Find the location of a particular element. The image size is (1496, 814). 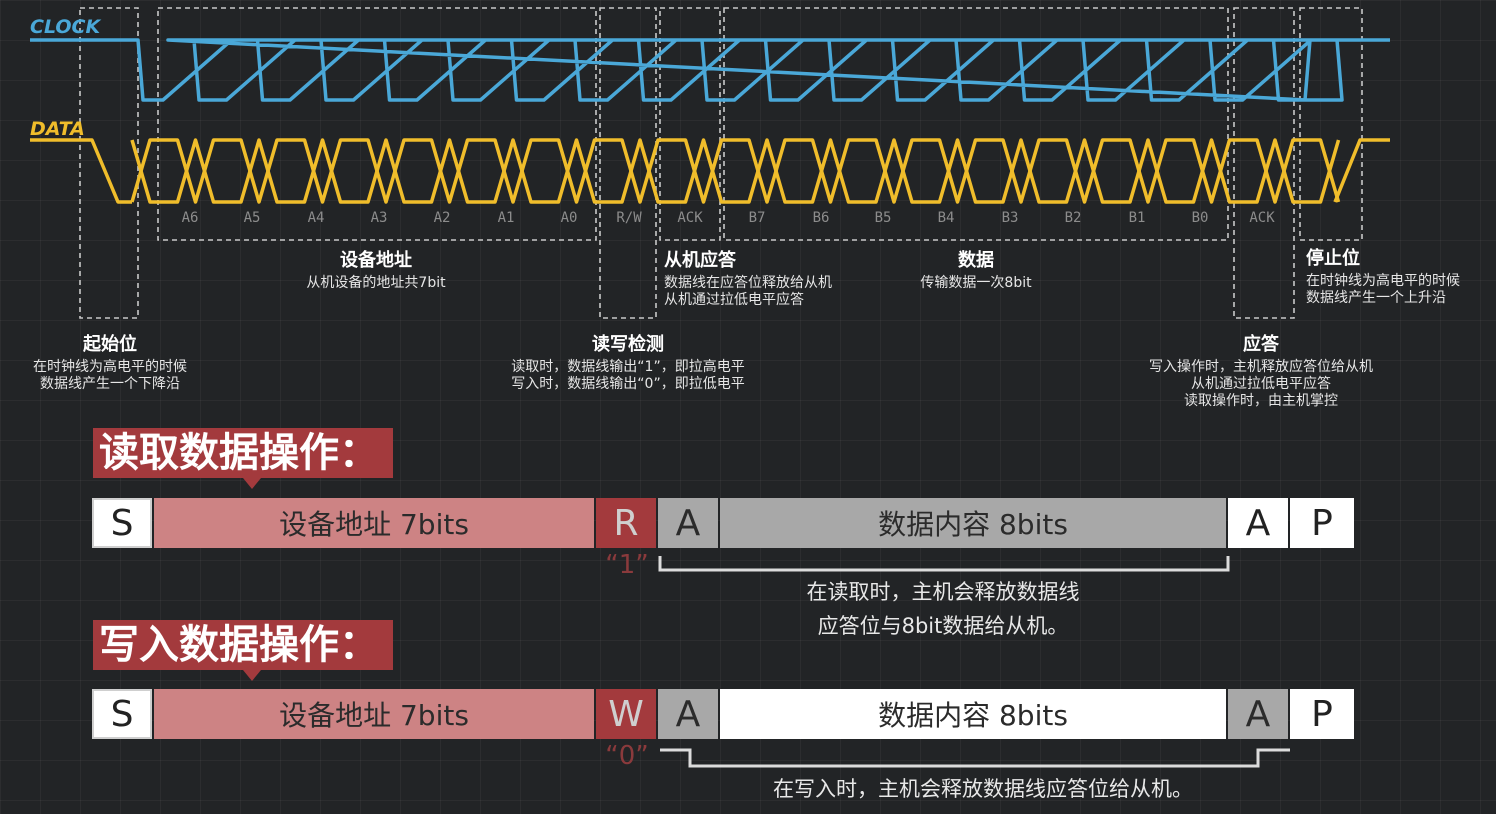

read-note-line-1: 在读取时，主机会释放数据线 is located at coordinates (943, 592).